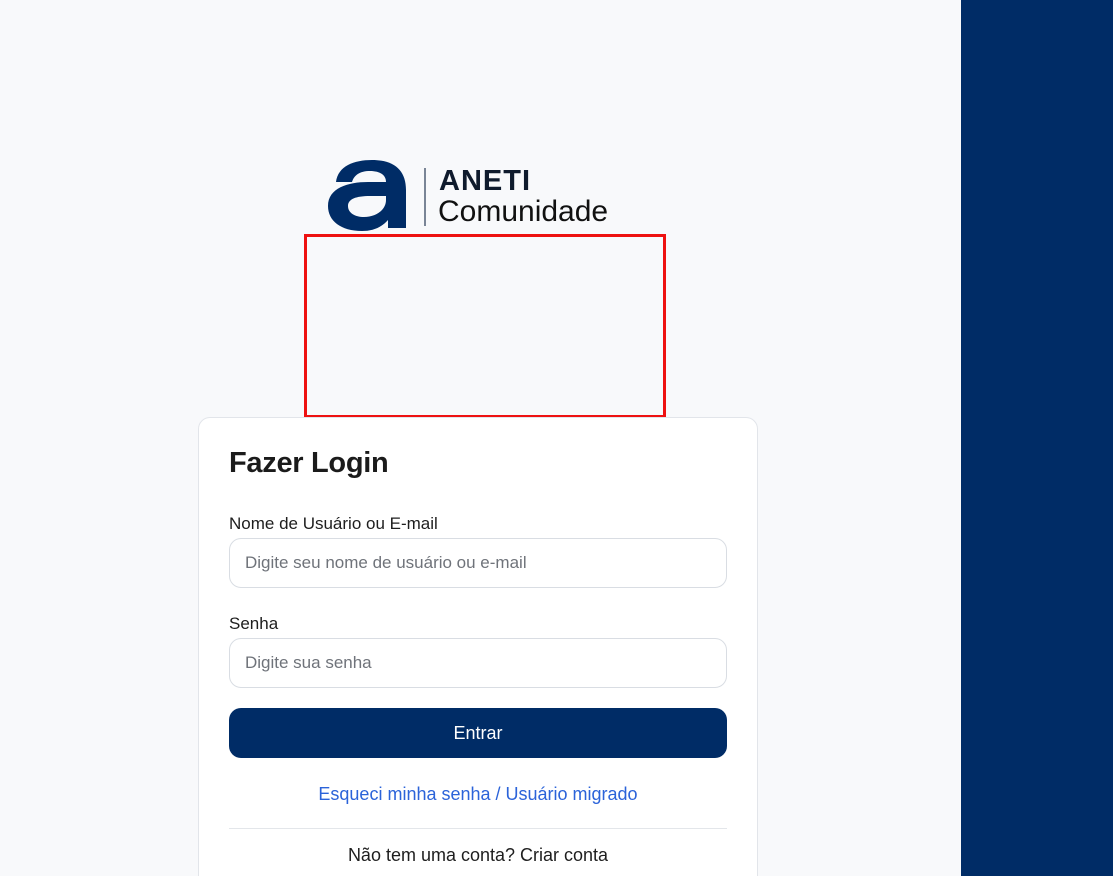 This screenshot has width=1113, height=876. What do you see at coordinates (333, 523) in the screenshot?
I see `username-label: Nome de Usuário ou E-mail` at bounding box center [333, 523].